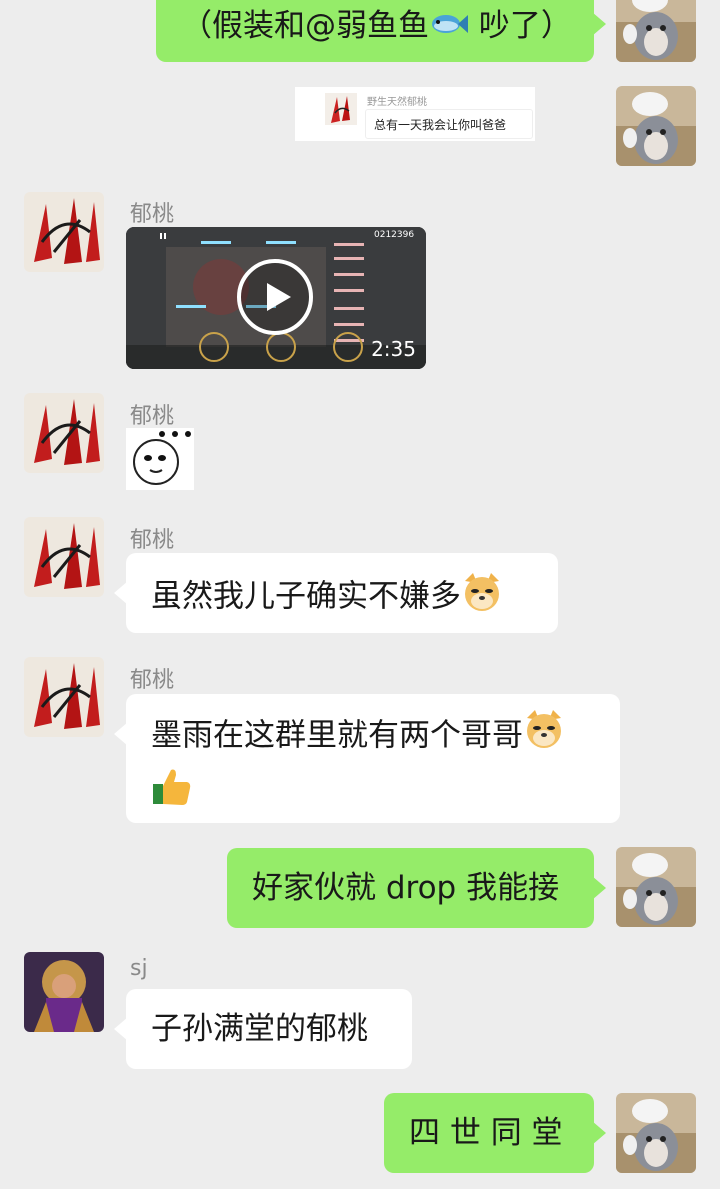 Image resolution: width=720 pixels, height=1189 pixels. What do you see at coordinates (486, 1133) in the screenshot?
I see `message-text: 四 世 同 堂` at bounding box center [486, 1133].